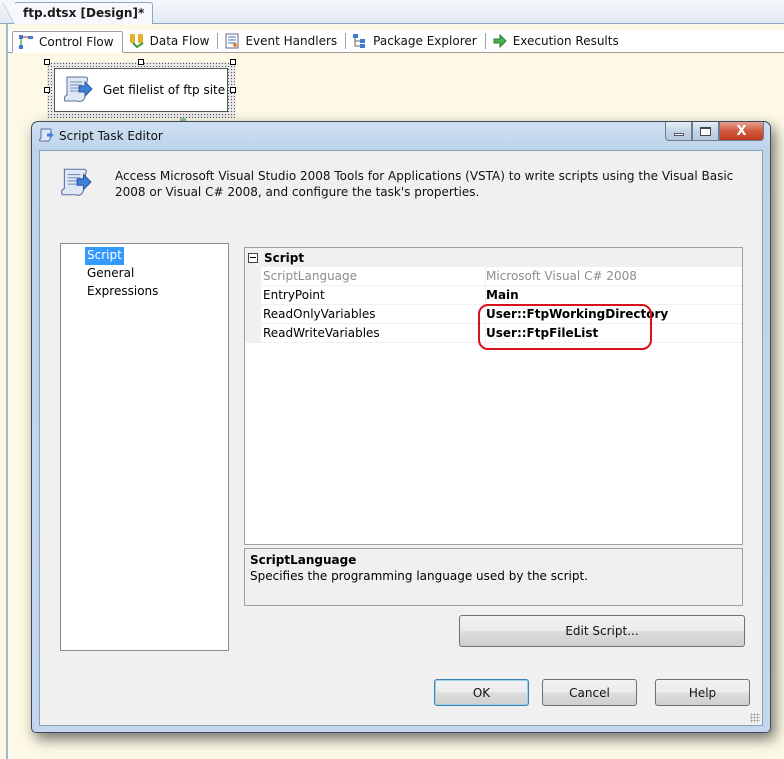 This screenshot has height=759, width=784. I want to click on maximize-icon, so click(705, 131).